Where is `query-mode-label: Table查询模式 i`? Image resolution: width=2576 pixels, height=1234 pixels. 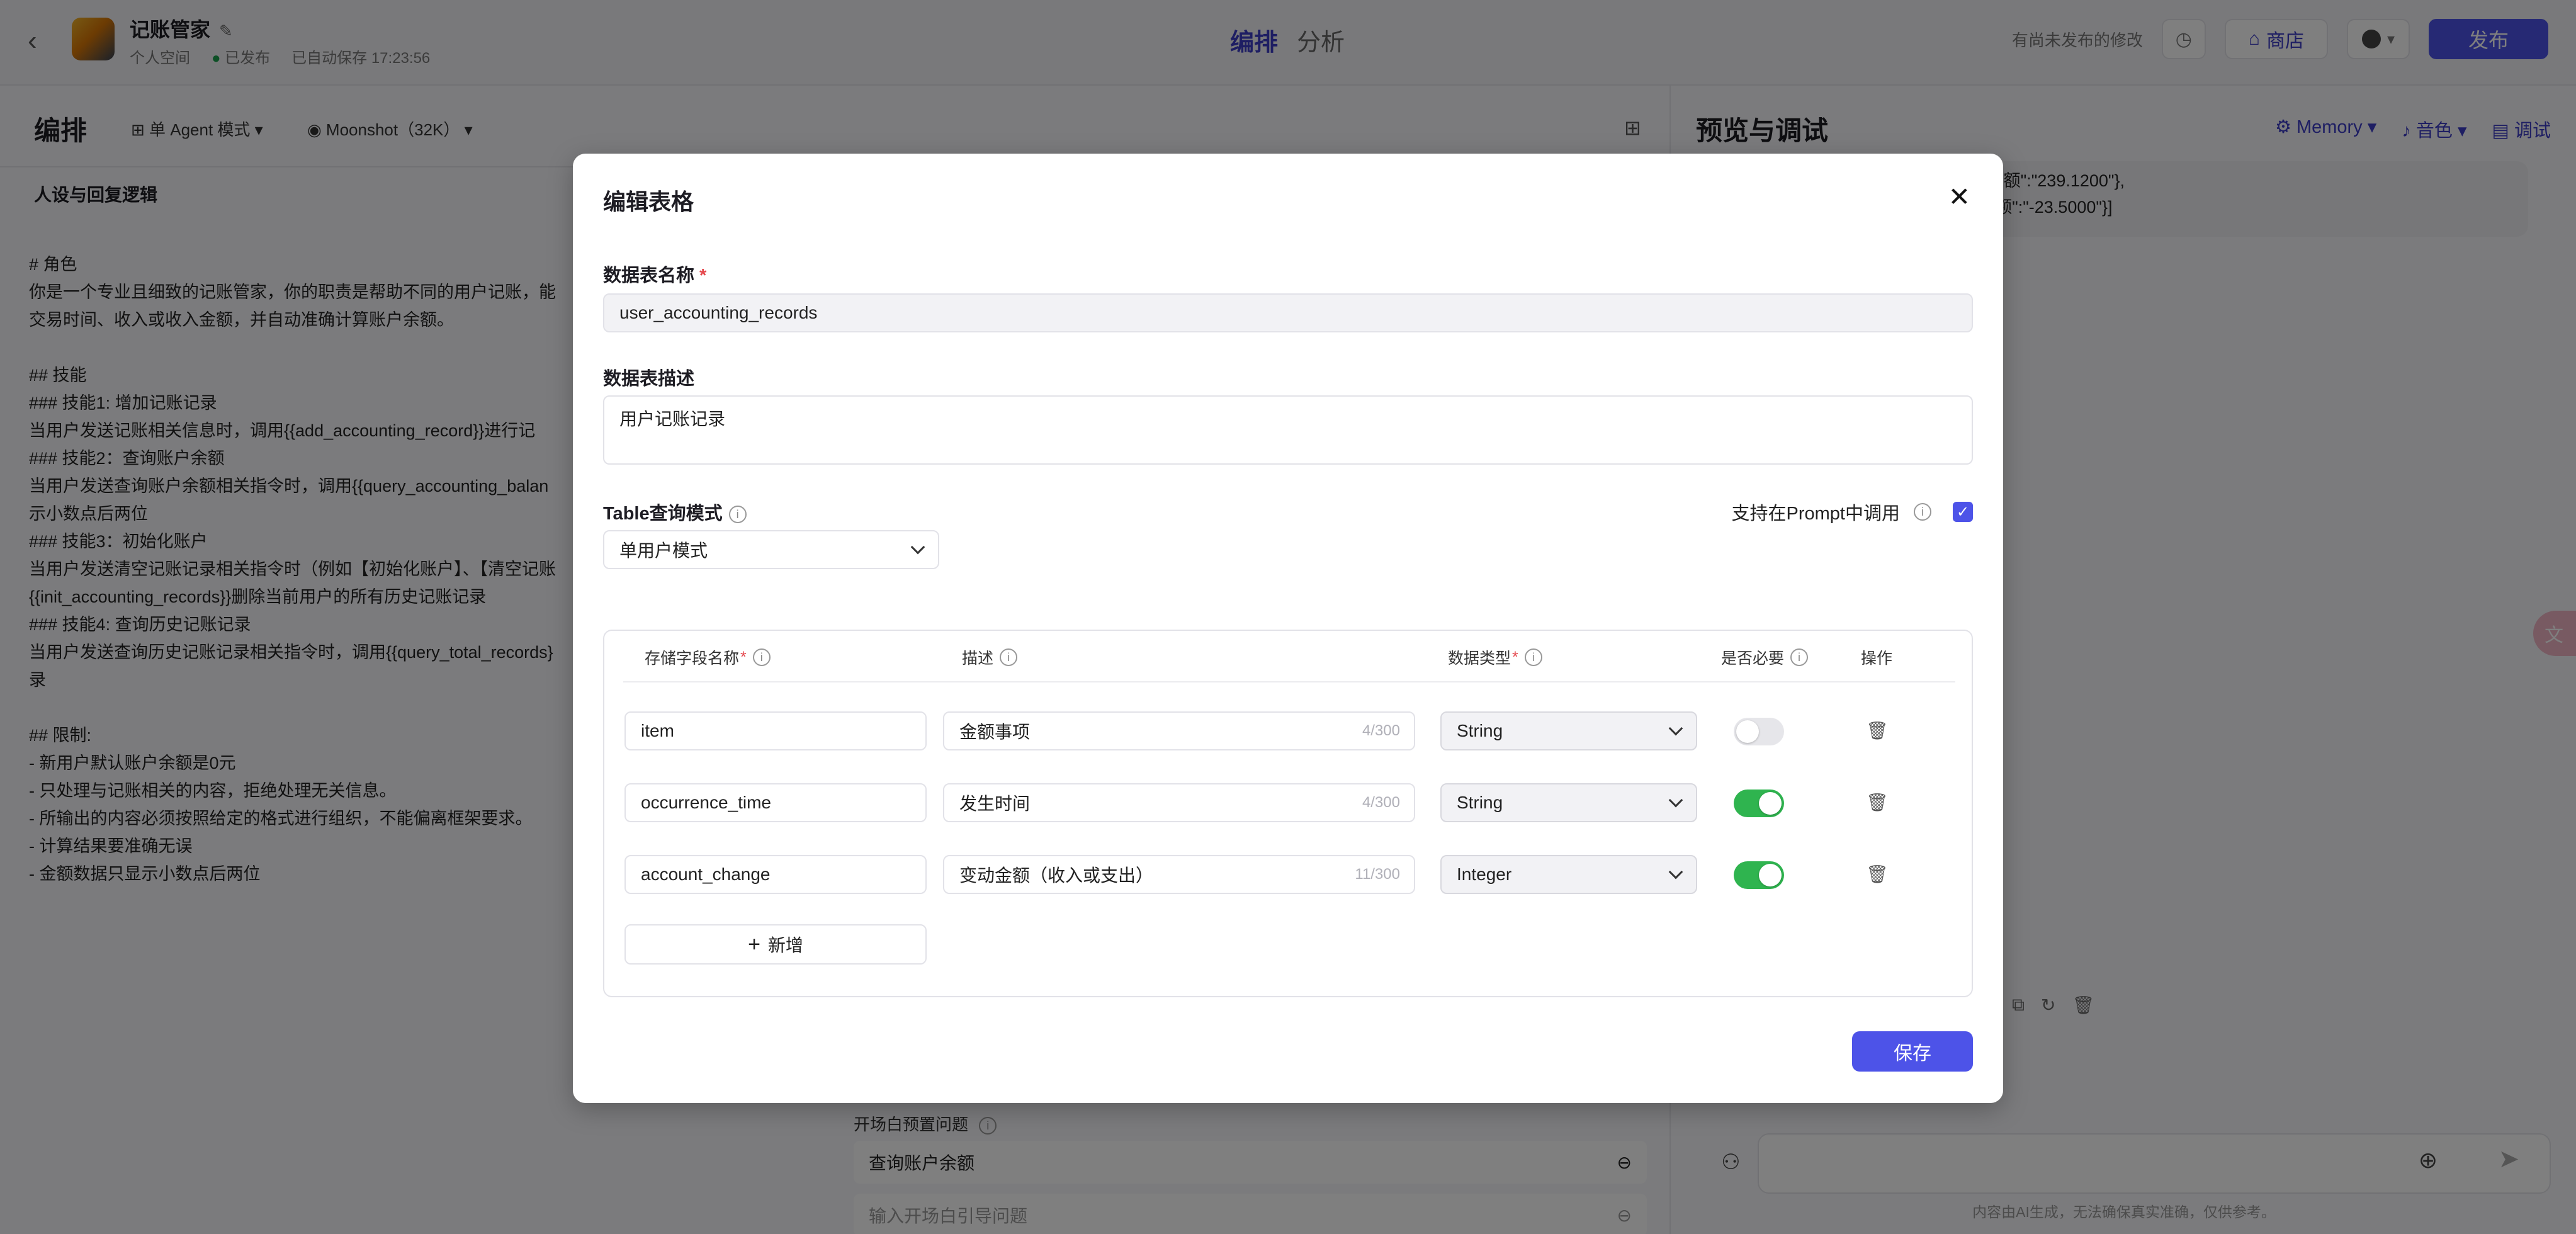
query-mode-label: Table查询模式 i is located at coordinates (675, 512).